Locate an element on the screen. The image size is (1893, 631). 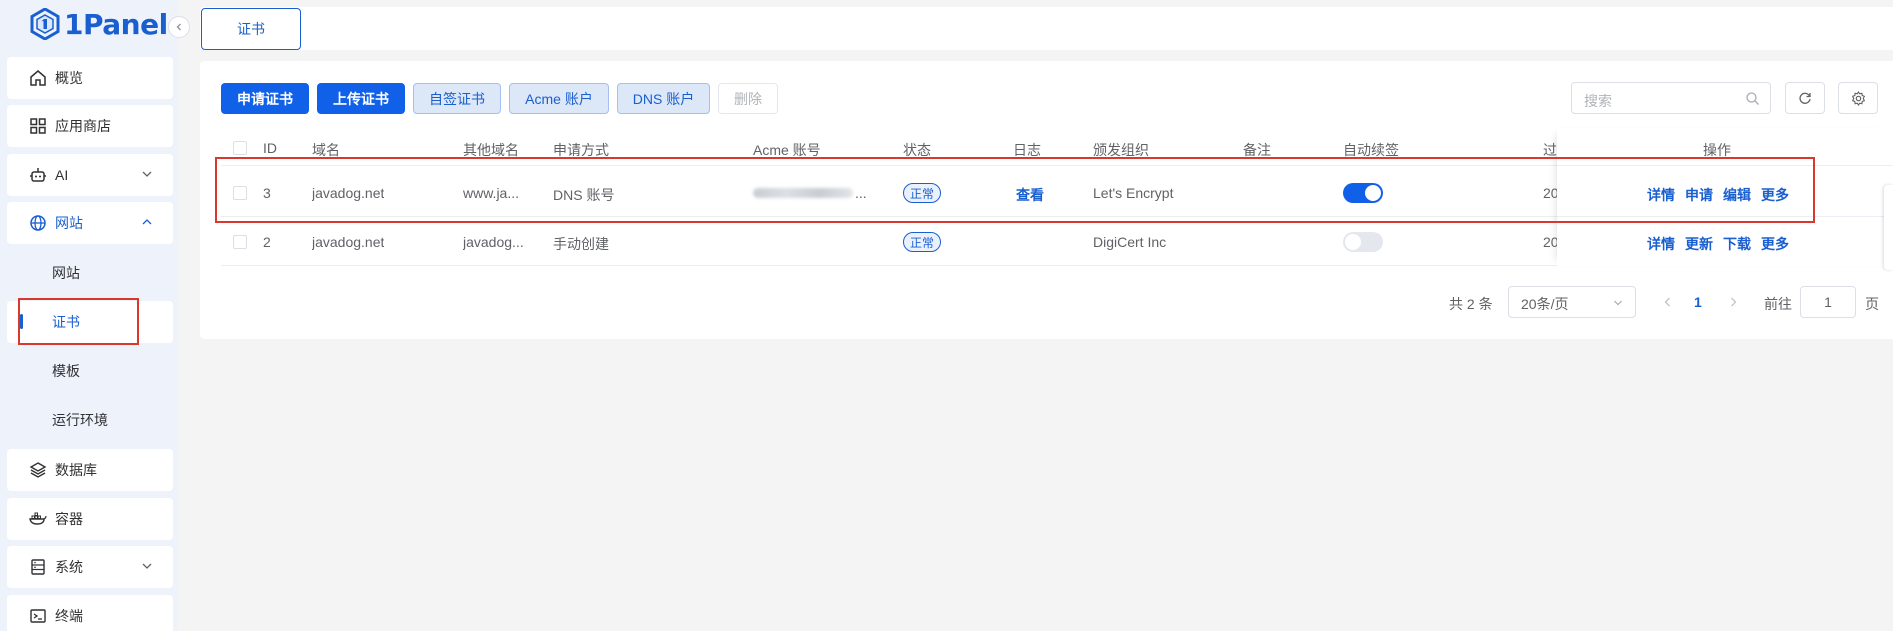
cell-id: 2 is located at coordinates (267, 242).